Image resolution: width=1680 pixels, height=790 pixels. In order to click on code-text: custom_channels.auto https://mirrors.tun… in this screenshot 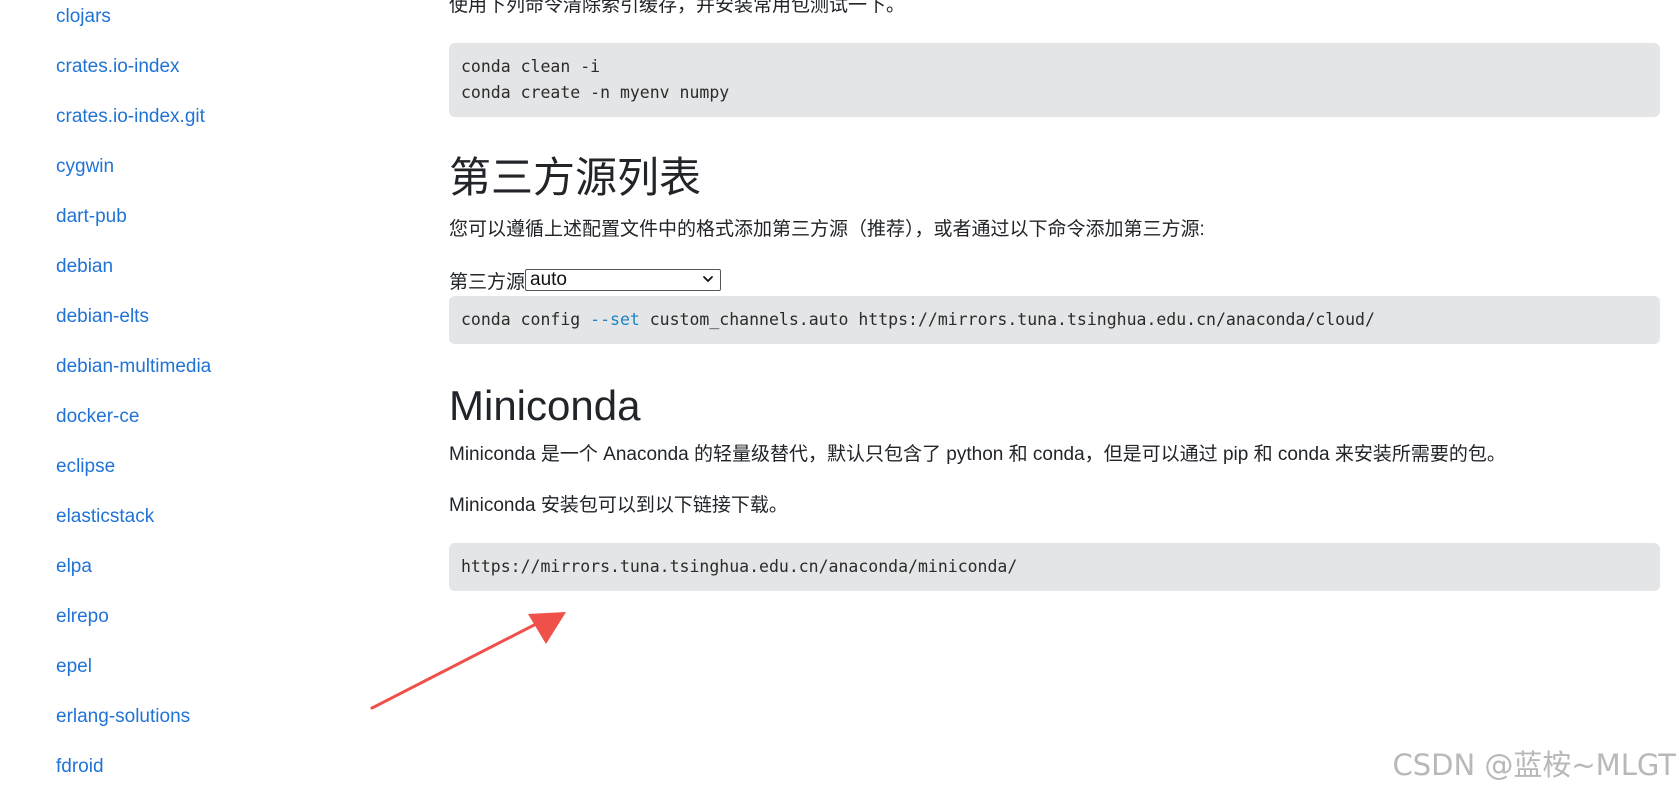, I will do `click(1007, 319)`.